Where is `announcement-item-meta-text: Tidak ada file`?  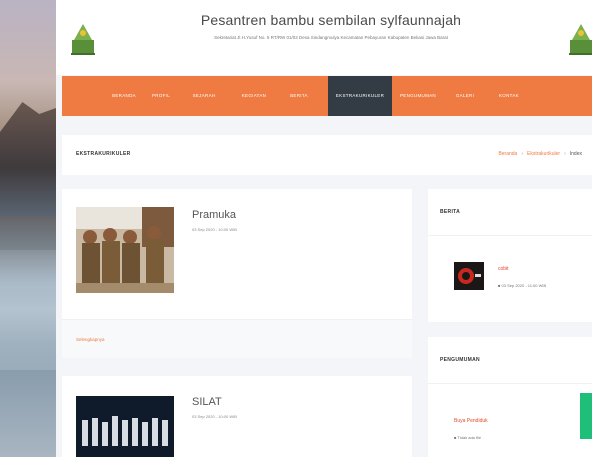
announcement-item-meta-text: Tidak ada file is located at coordinates (469, 437).